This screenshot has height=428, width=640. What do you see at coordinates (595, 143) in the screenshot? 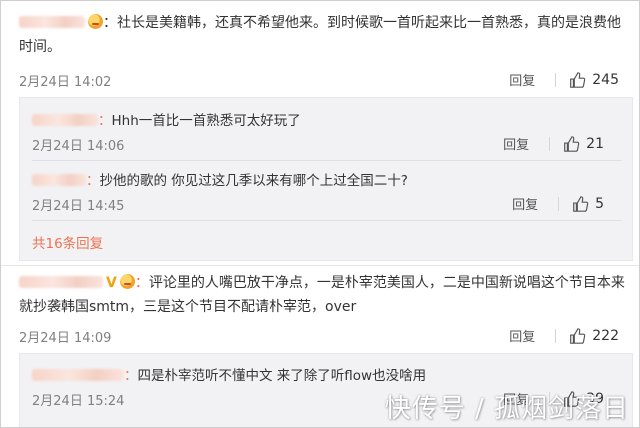
I see `like-count: 21` at bounding box center [595, 143].